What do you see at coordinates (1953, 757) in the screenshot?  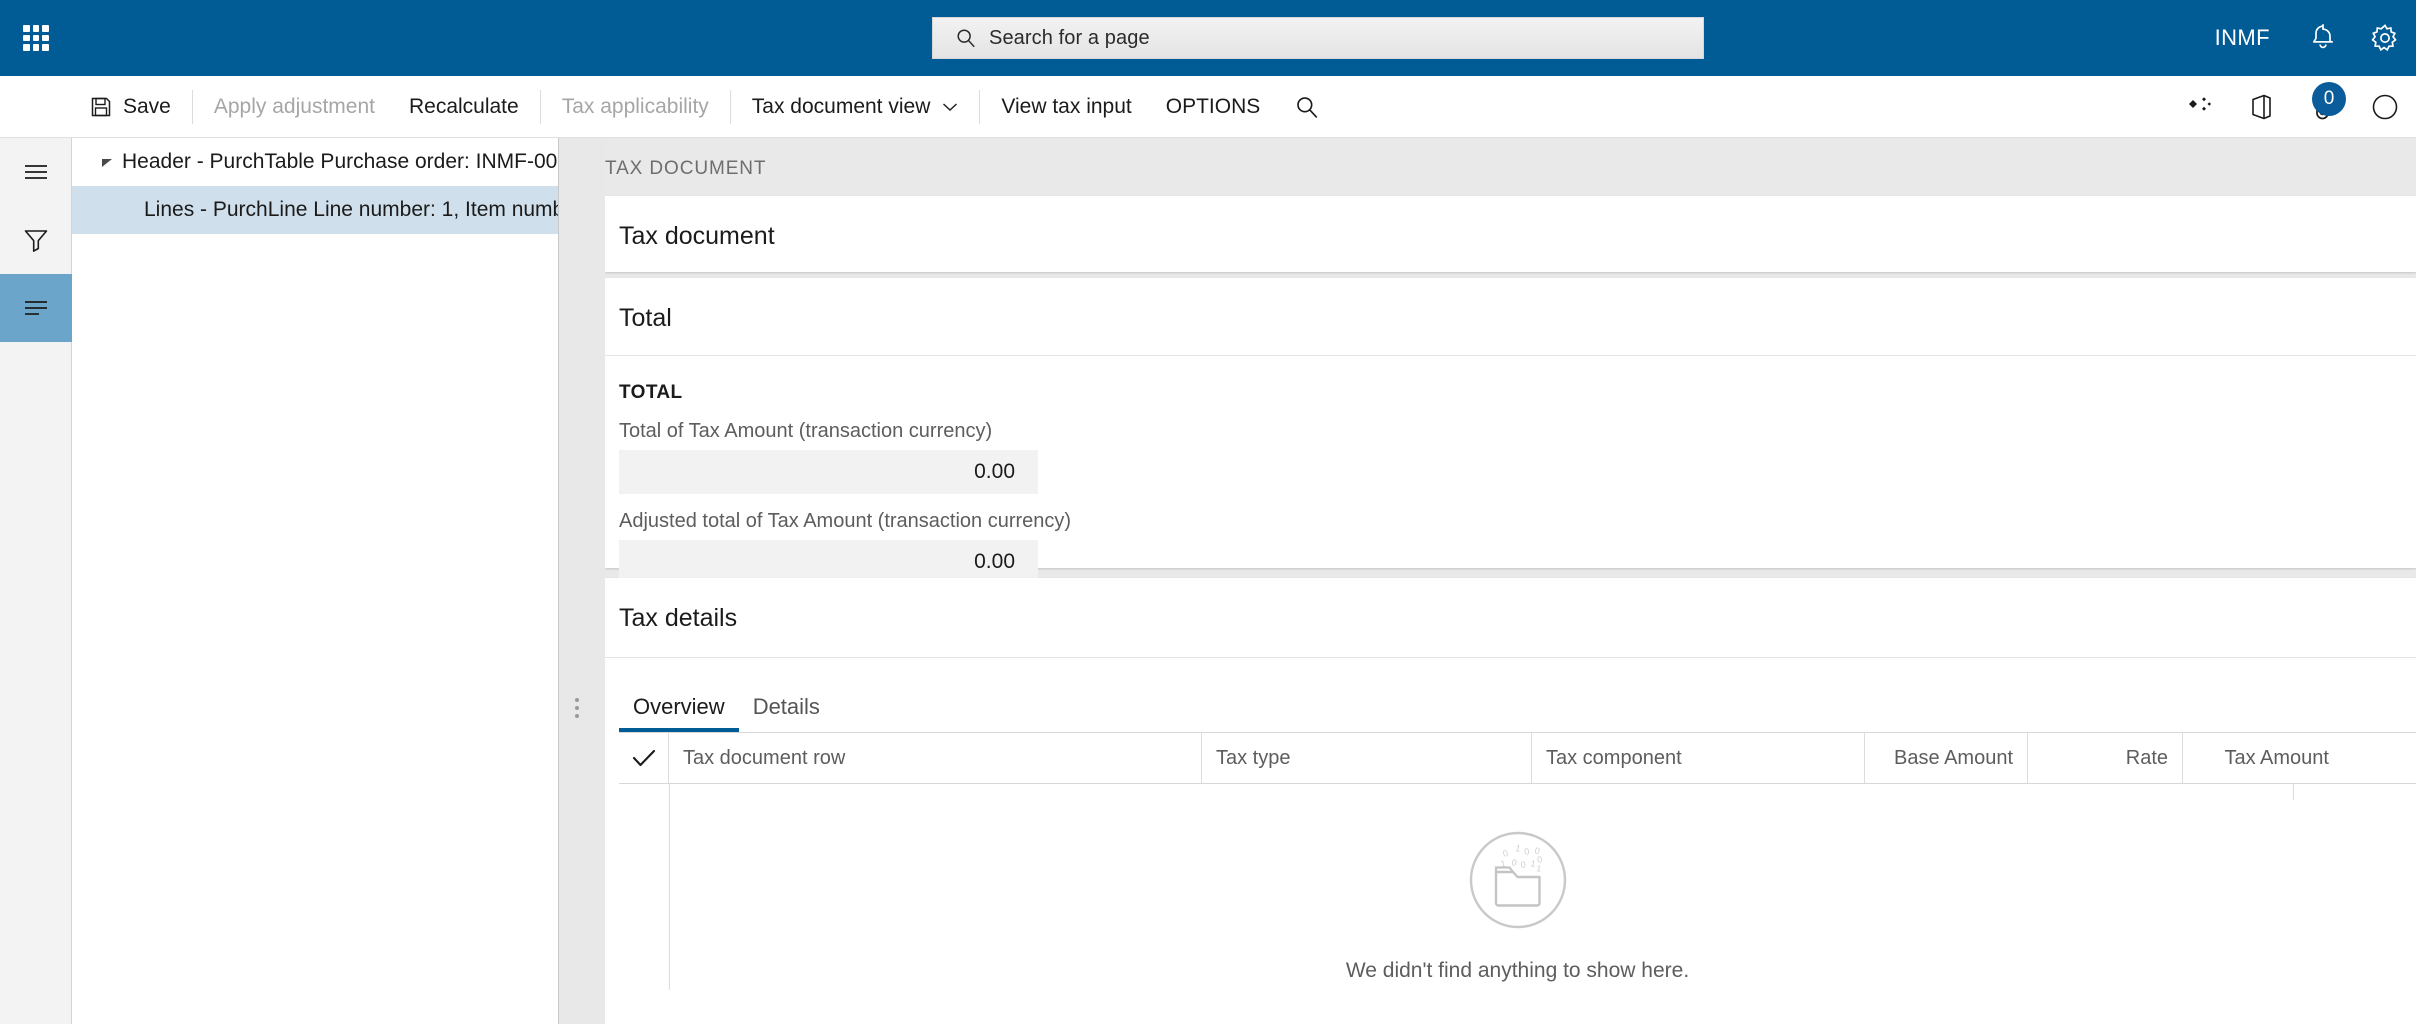 I see `grid-column-base-amount-label: Base Amount` at bounding box center [1953, 757].